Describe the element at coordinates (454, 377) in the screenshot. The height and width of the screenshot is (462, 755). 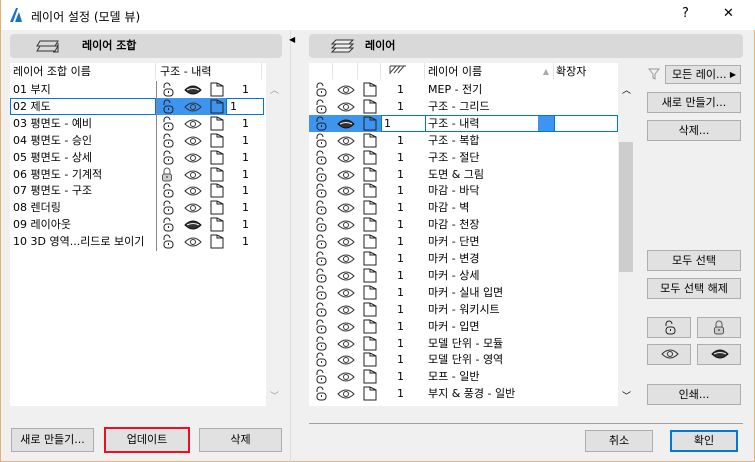
I see `layer-name: 모프 - 일반` at that location.